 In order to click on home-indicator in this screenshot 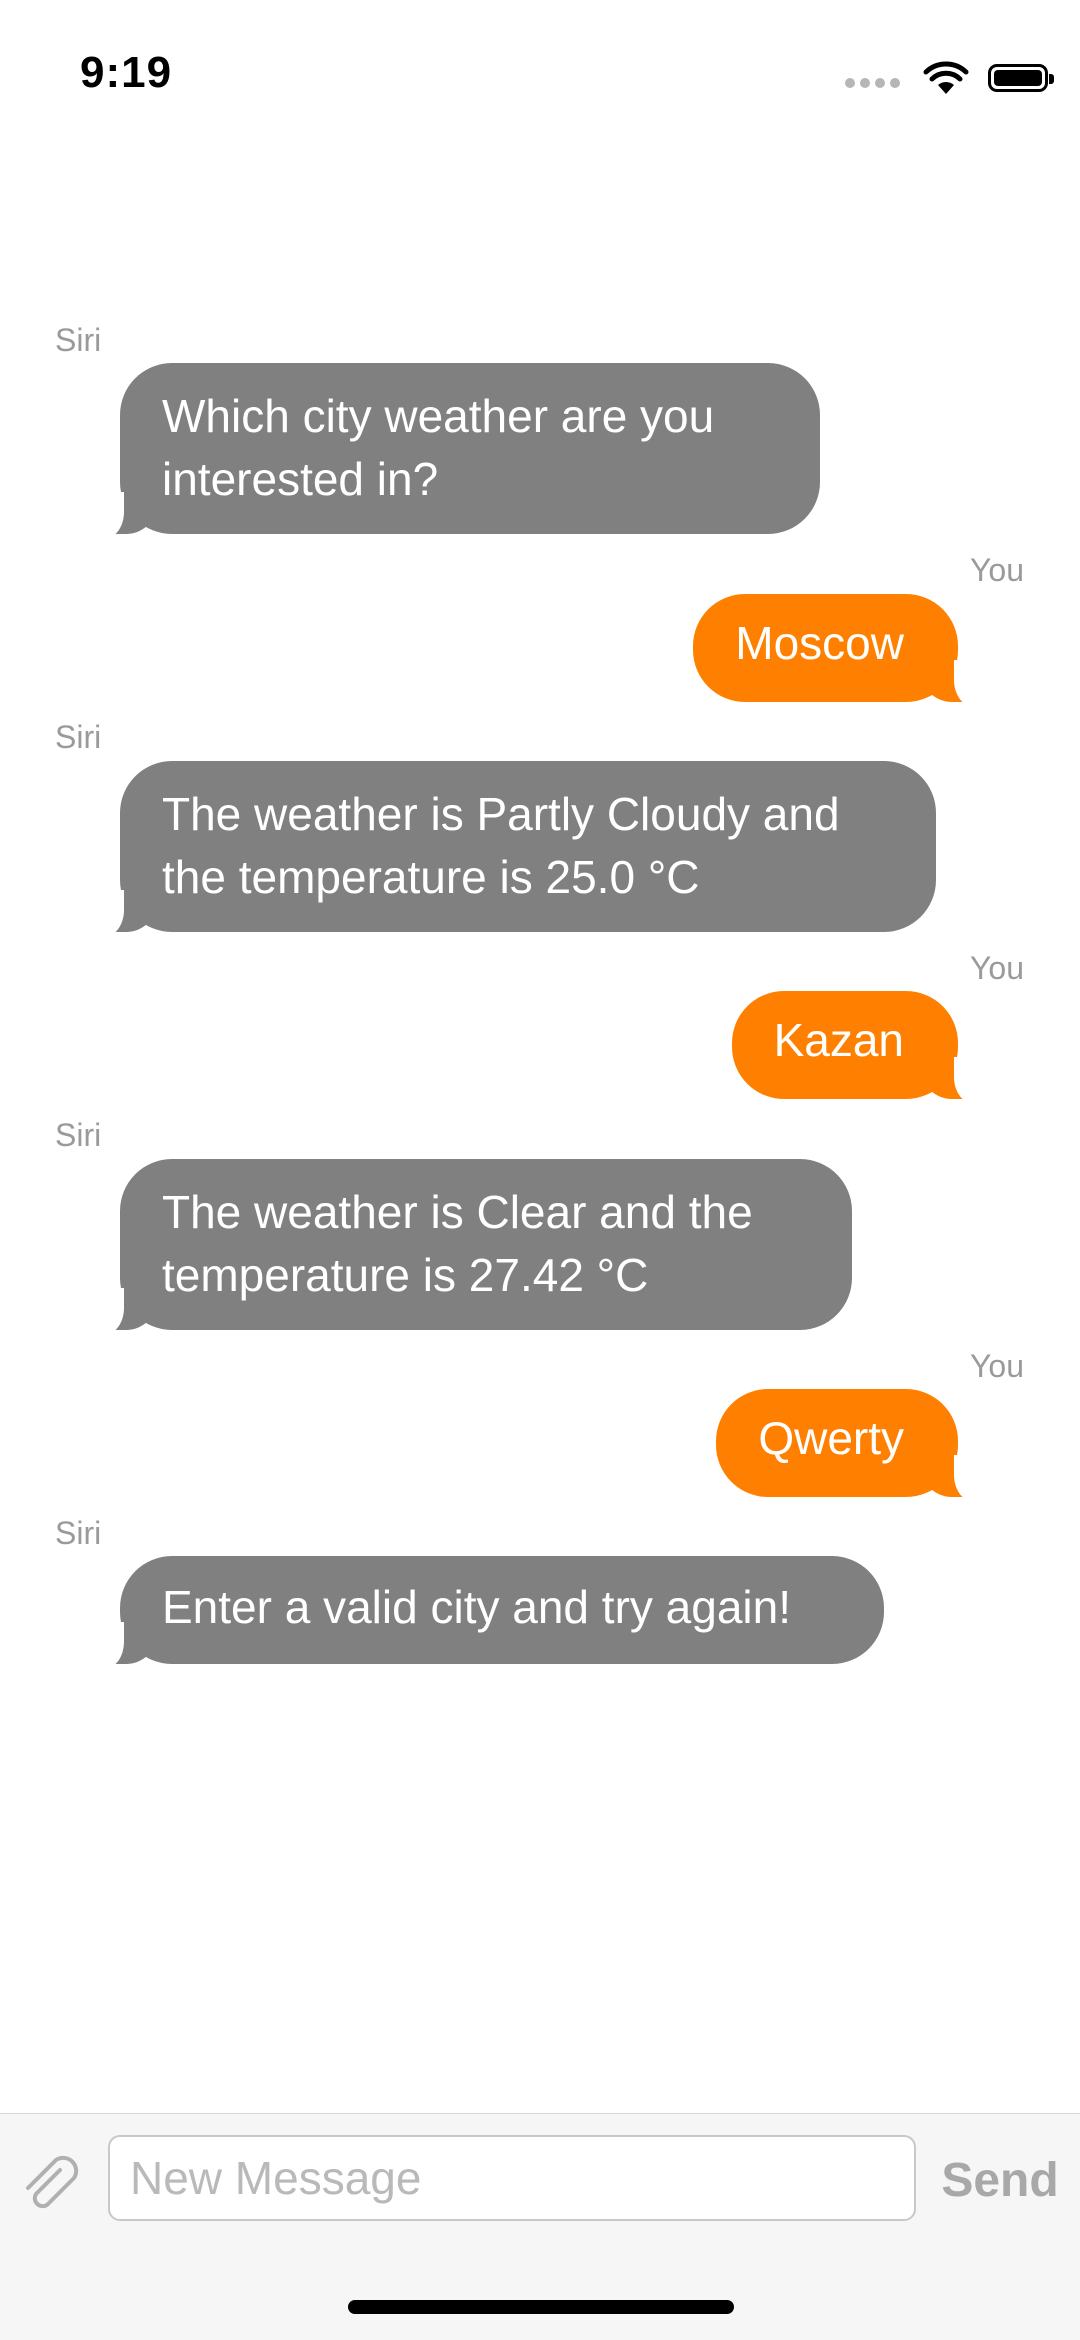, I will do `click(541, 2307)`.